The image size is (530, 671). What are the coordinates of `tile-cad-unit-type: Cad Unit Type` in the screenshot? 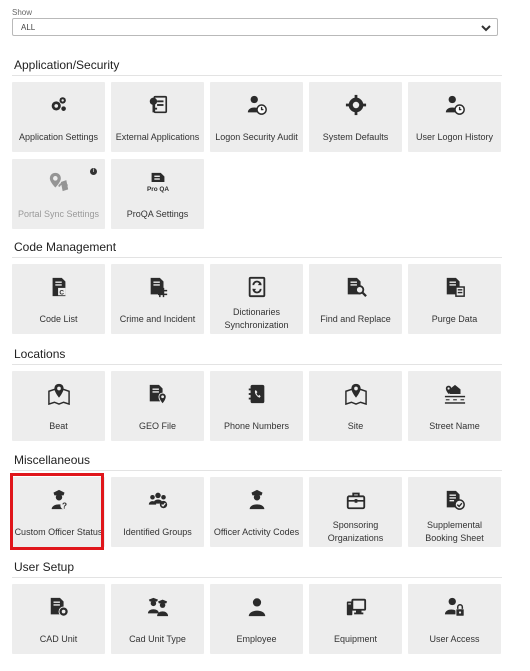 It's located at (157, 619).